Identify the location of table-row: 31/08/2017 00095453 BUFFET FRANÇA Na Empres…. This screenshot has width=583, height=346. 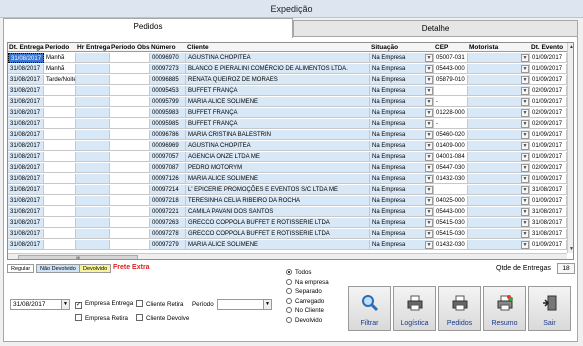
(288, 91).